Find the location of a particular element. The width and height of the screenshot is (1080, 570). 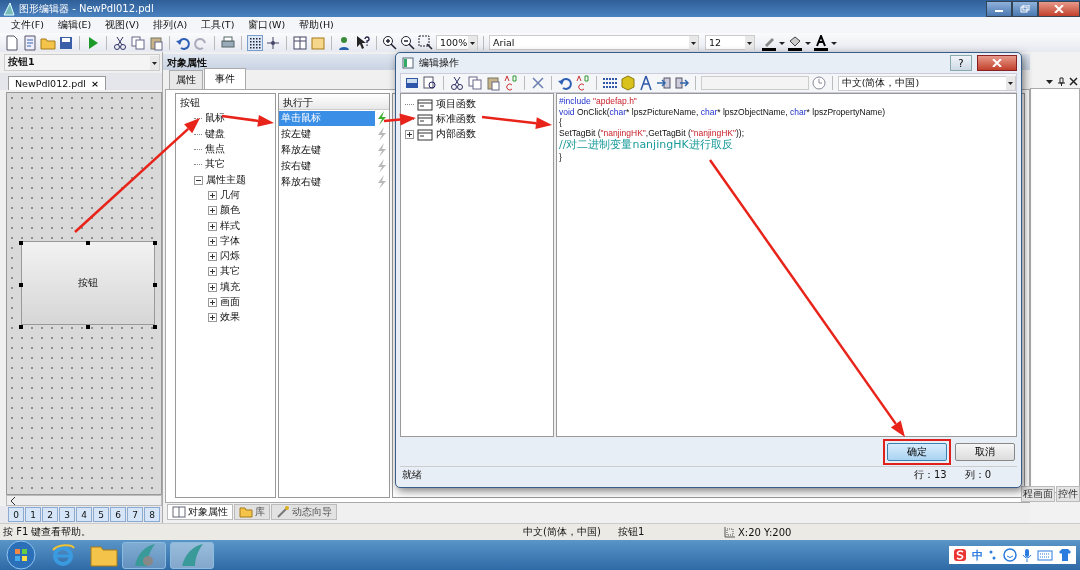

tab-close-button: × is located at coordinates (95, 83).